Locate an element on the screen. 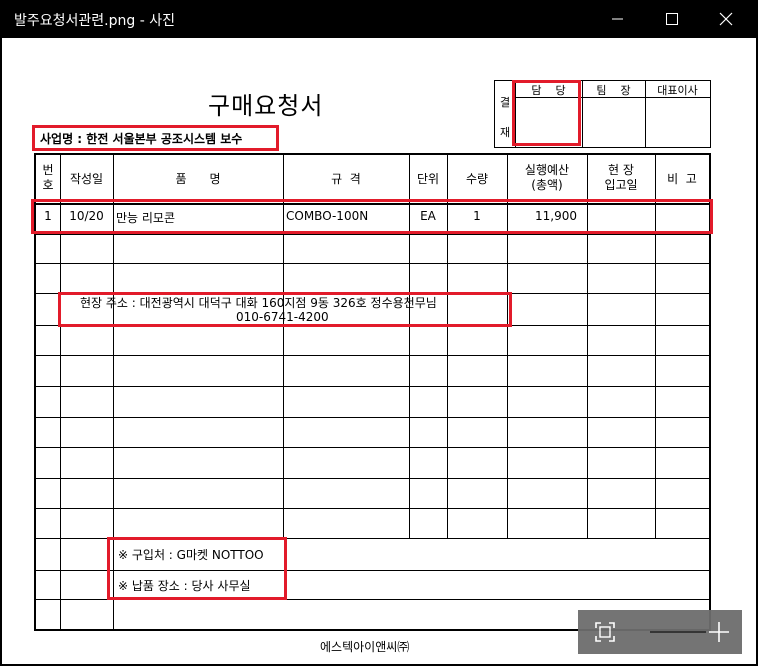  supplier-highlight is located at coordinates (197, 568).